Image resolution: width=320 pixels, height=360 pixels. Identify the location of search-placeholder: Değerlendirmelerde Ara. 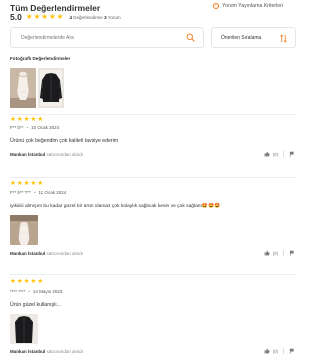
(47, 38).